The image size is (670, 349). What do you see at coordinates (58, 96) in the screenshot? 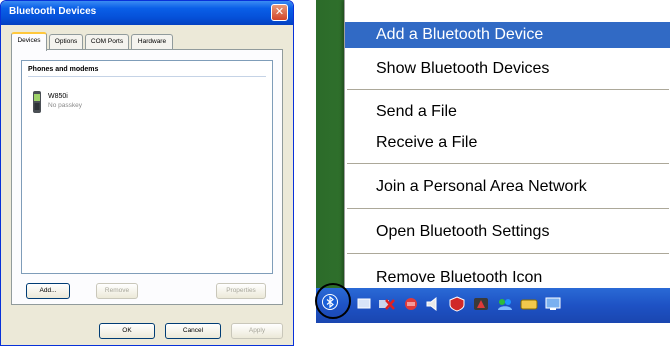
I see `device-name: W850i` at bounding box center [58, 96].